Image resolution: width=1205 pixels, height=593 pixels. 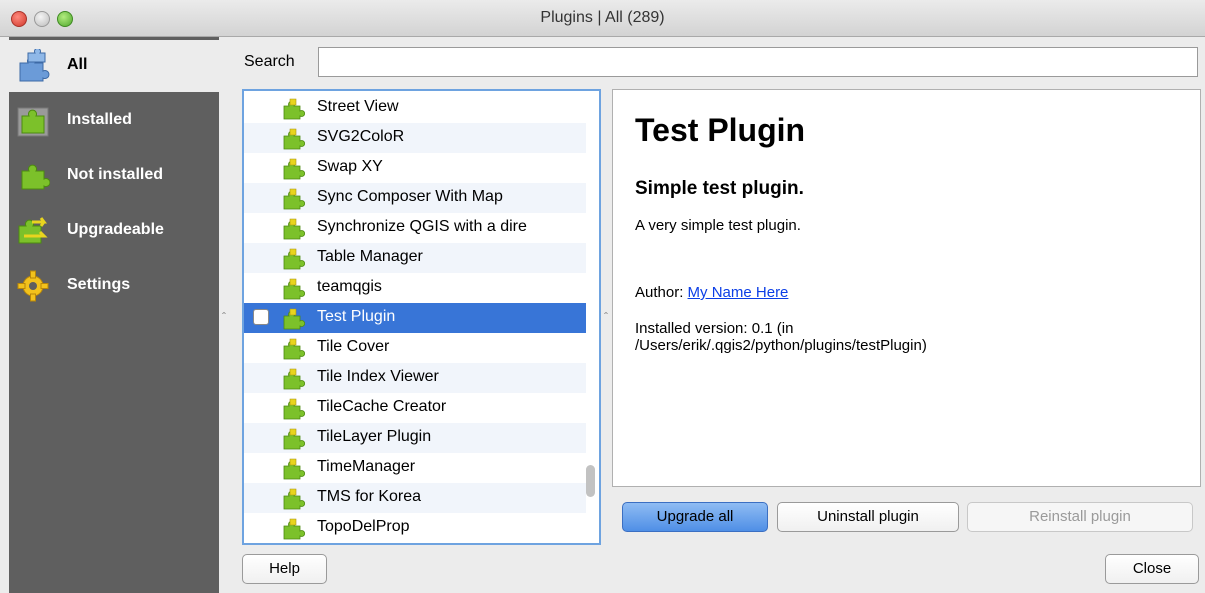 I want to click on list-item: Tile Index Viewer, so click(x=415, y=378).